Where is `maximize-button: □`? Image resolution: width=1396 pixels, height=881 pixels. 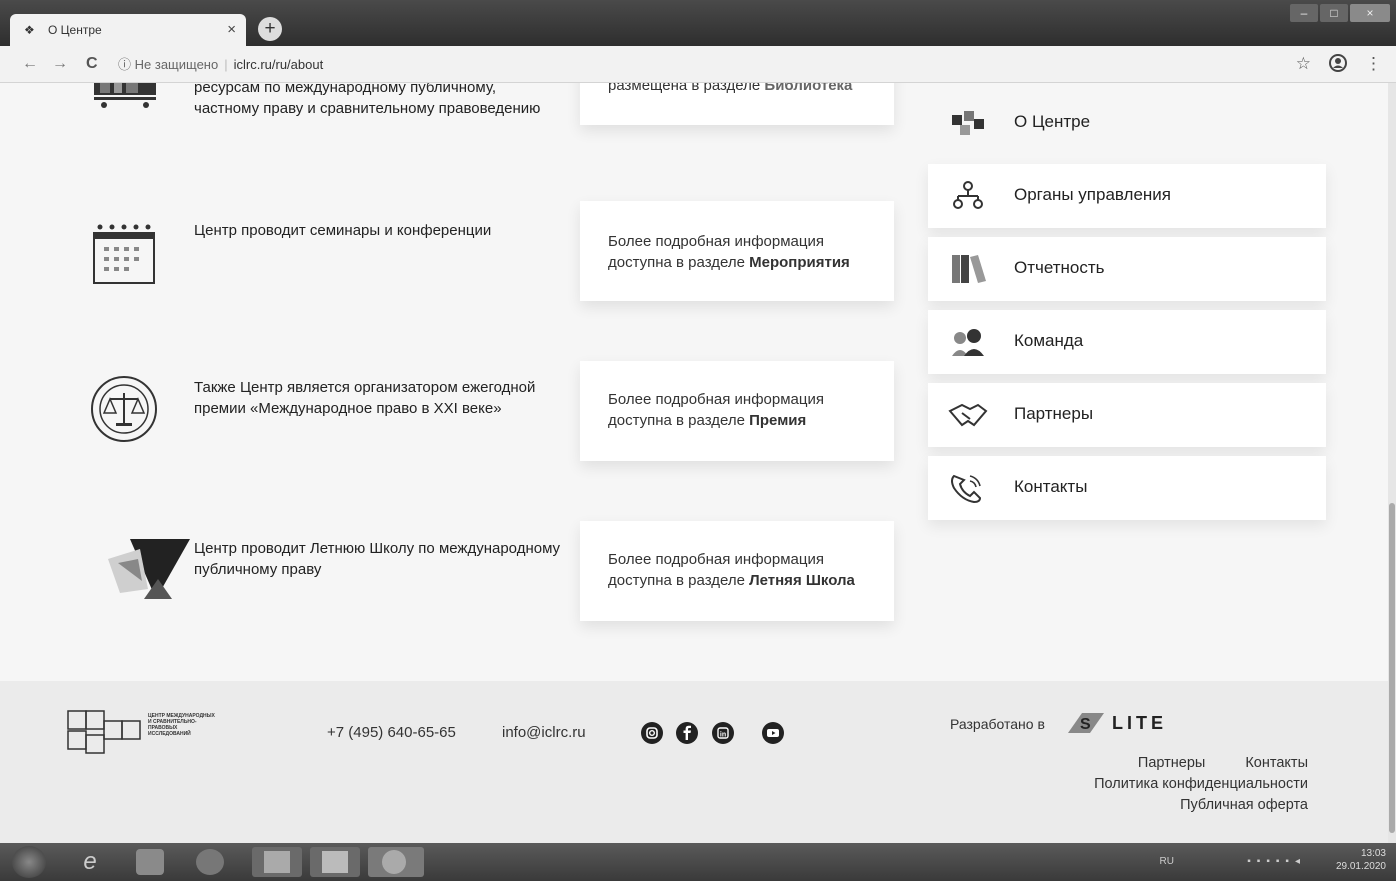
maximize-button: □ is located at coordinates (1334, 13).